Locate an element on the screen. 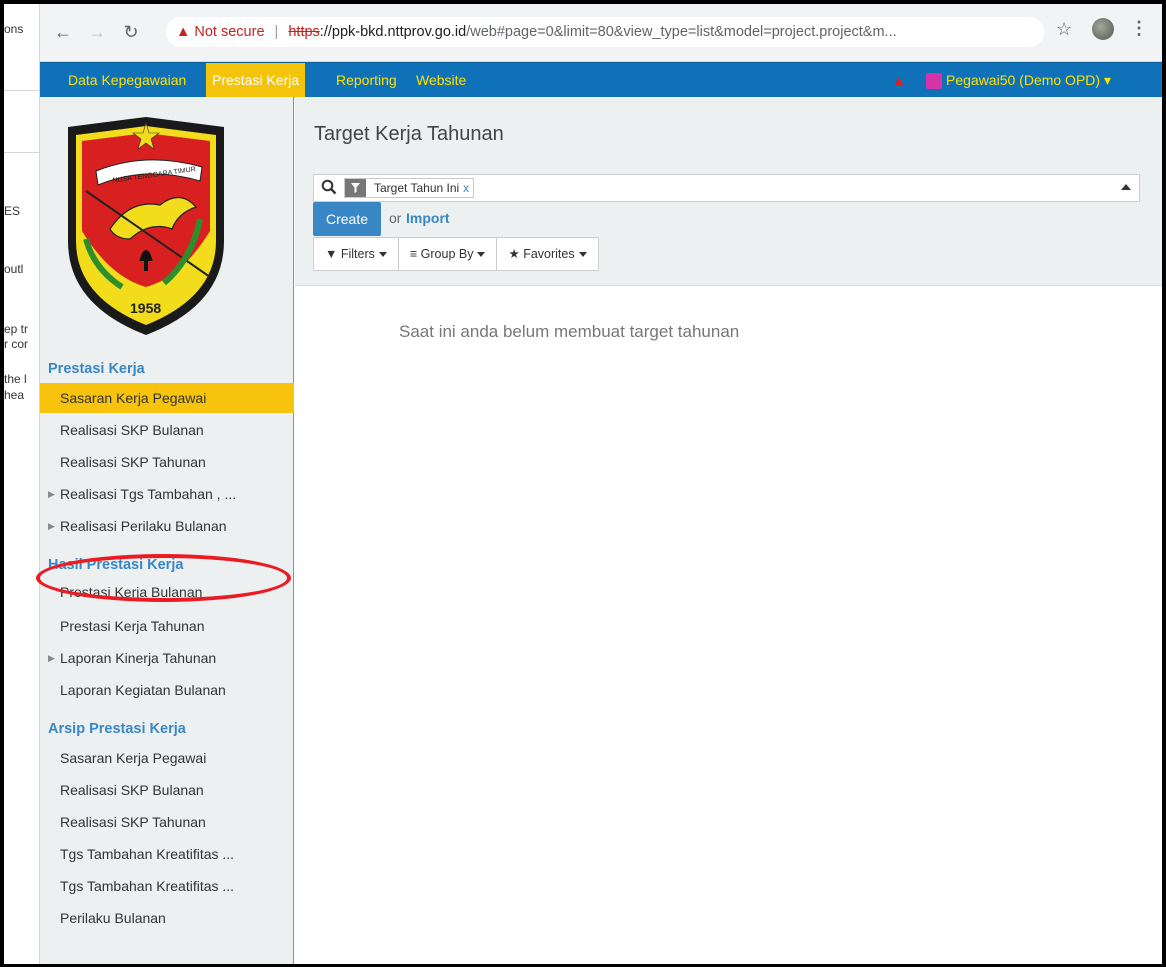 The width and height of the screenshot is (1166, 967). sidebar-item-realisasi-skp-tahunan: Realisasi SKP Tahunan is located at coordinates (167, 462).